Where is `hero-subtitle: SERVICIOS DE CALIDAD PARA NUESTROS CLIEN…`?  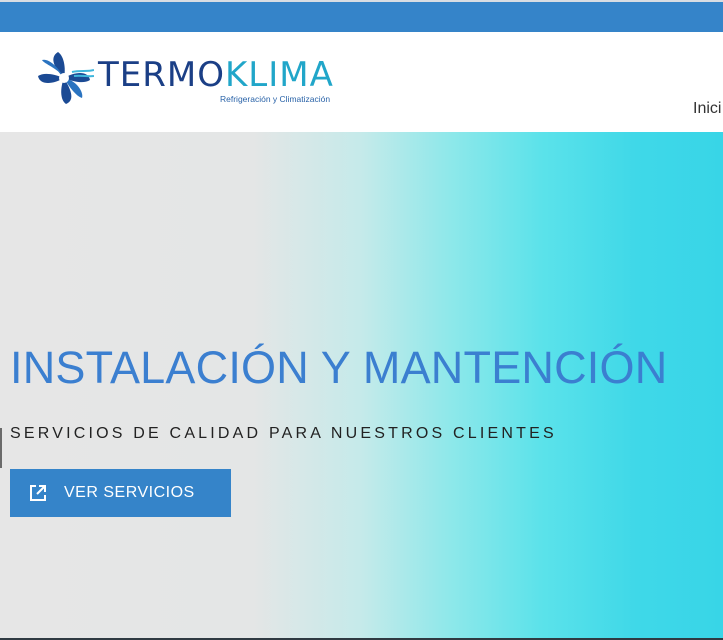 hero-subtitle: SERVICIOS DE CALIDAD PARA NUESTROS CLIEN… is located at coordinates (283, 433).